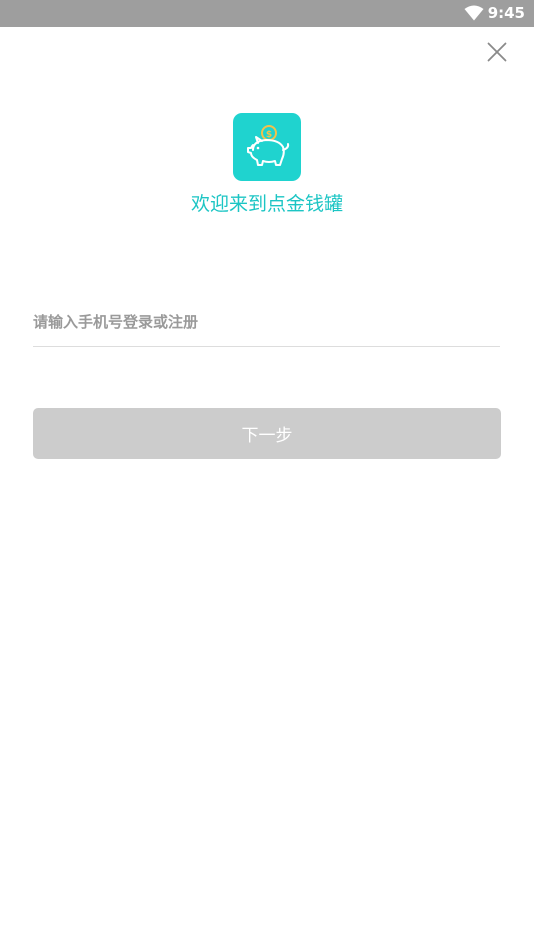  I want to click on status-time: 9:45, so click(506, 13).